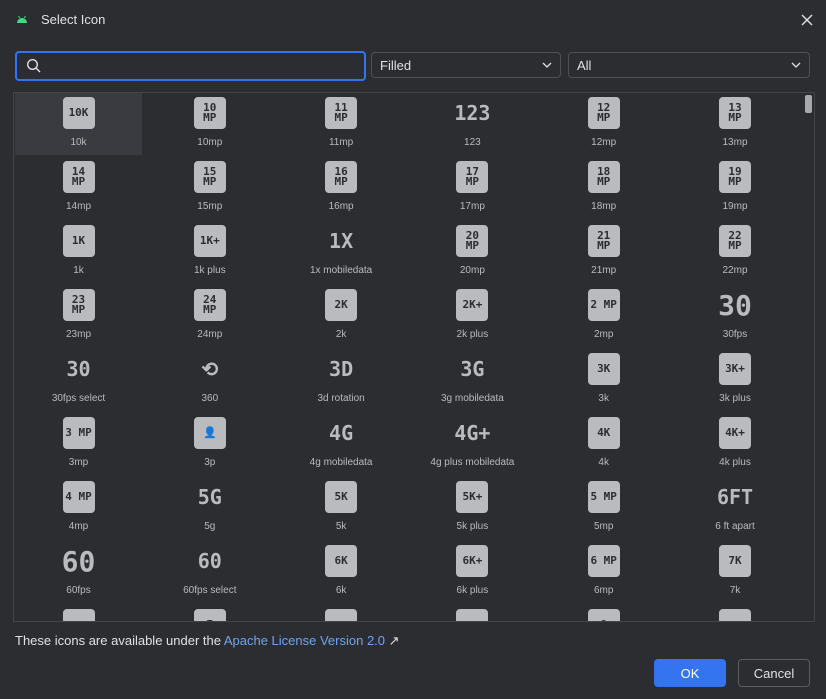  Describe the element at coordinates (209, 444) in the screenshot. I see `icon-cell: 👤 3p` at that location.